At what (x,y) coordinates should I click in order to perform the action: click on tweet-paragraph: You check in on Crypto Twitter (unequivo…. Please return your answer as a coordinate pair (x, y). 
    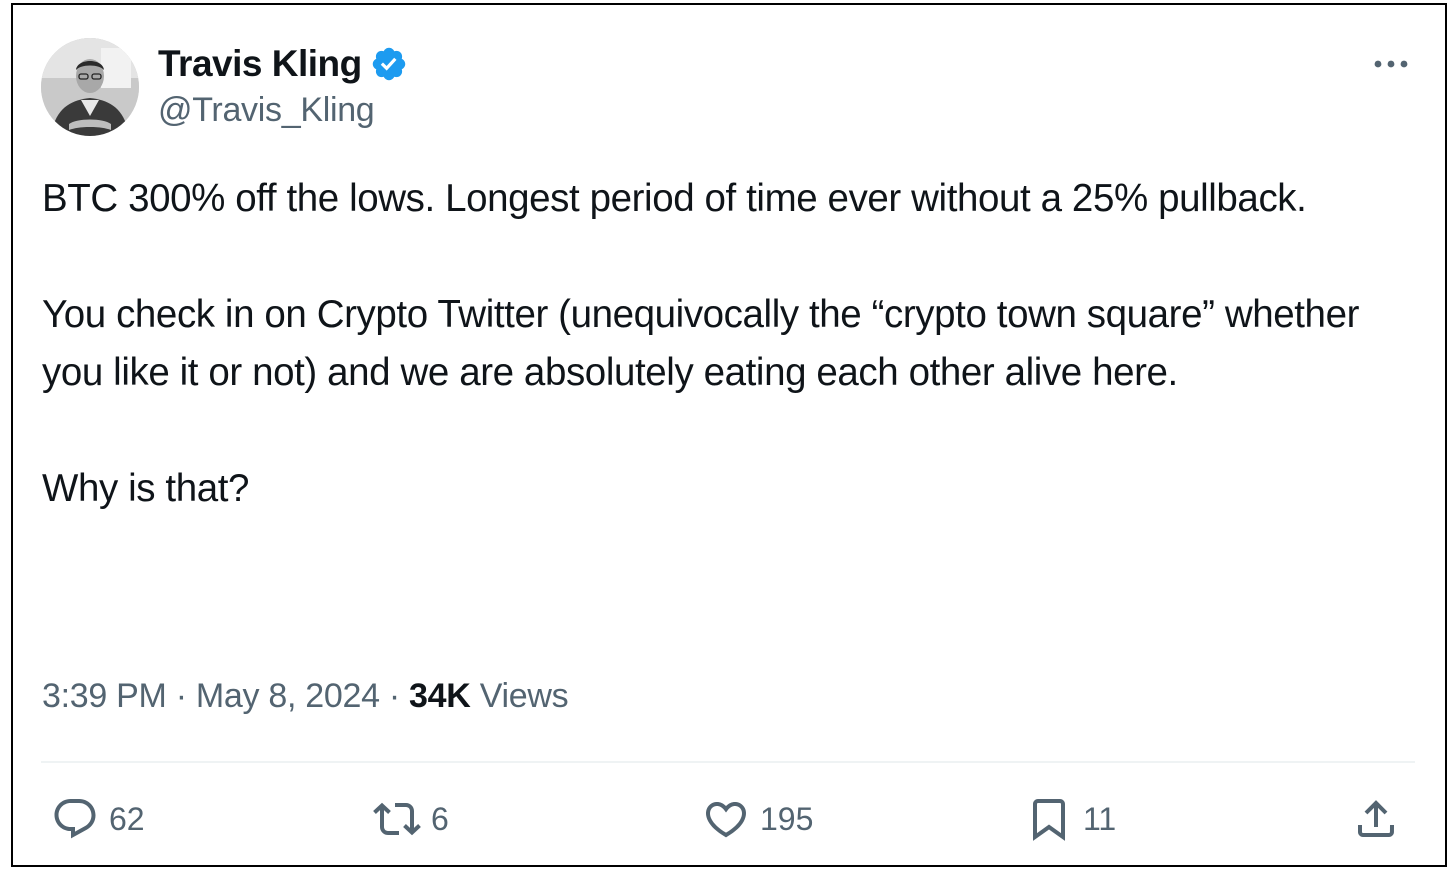
    Looking at the image, I should click on (700, 343).